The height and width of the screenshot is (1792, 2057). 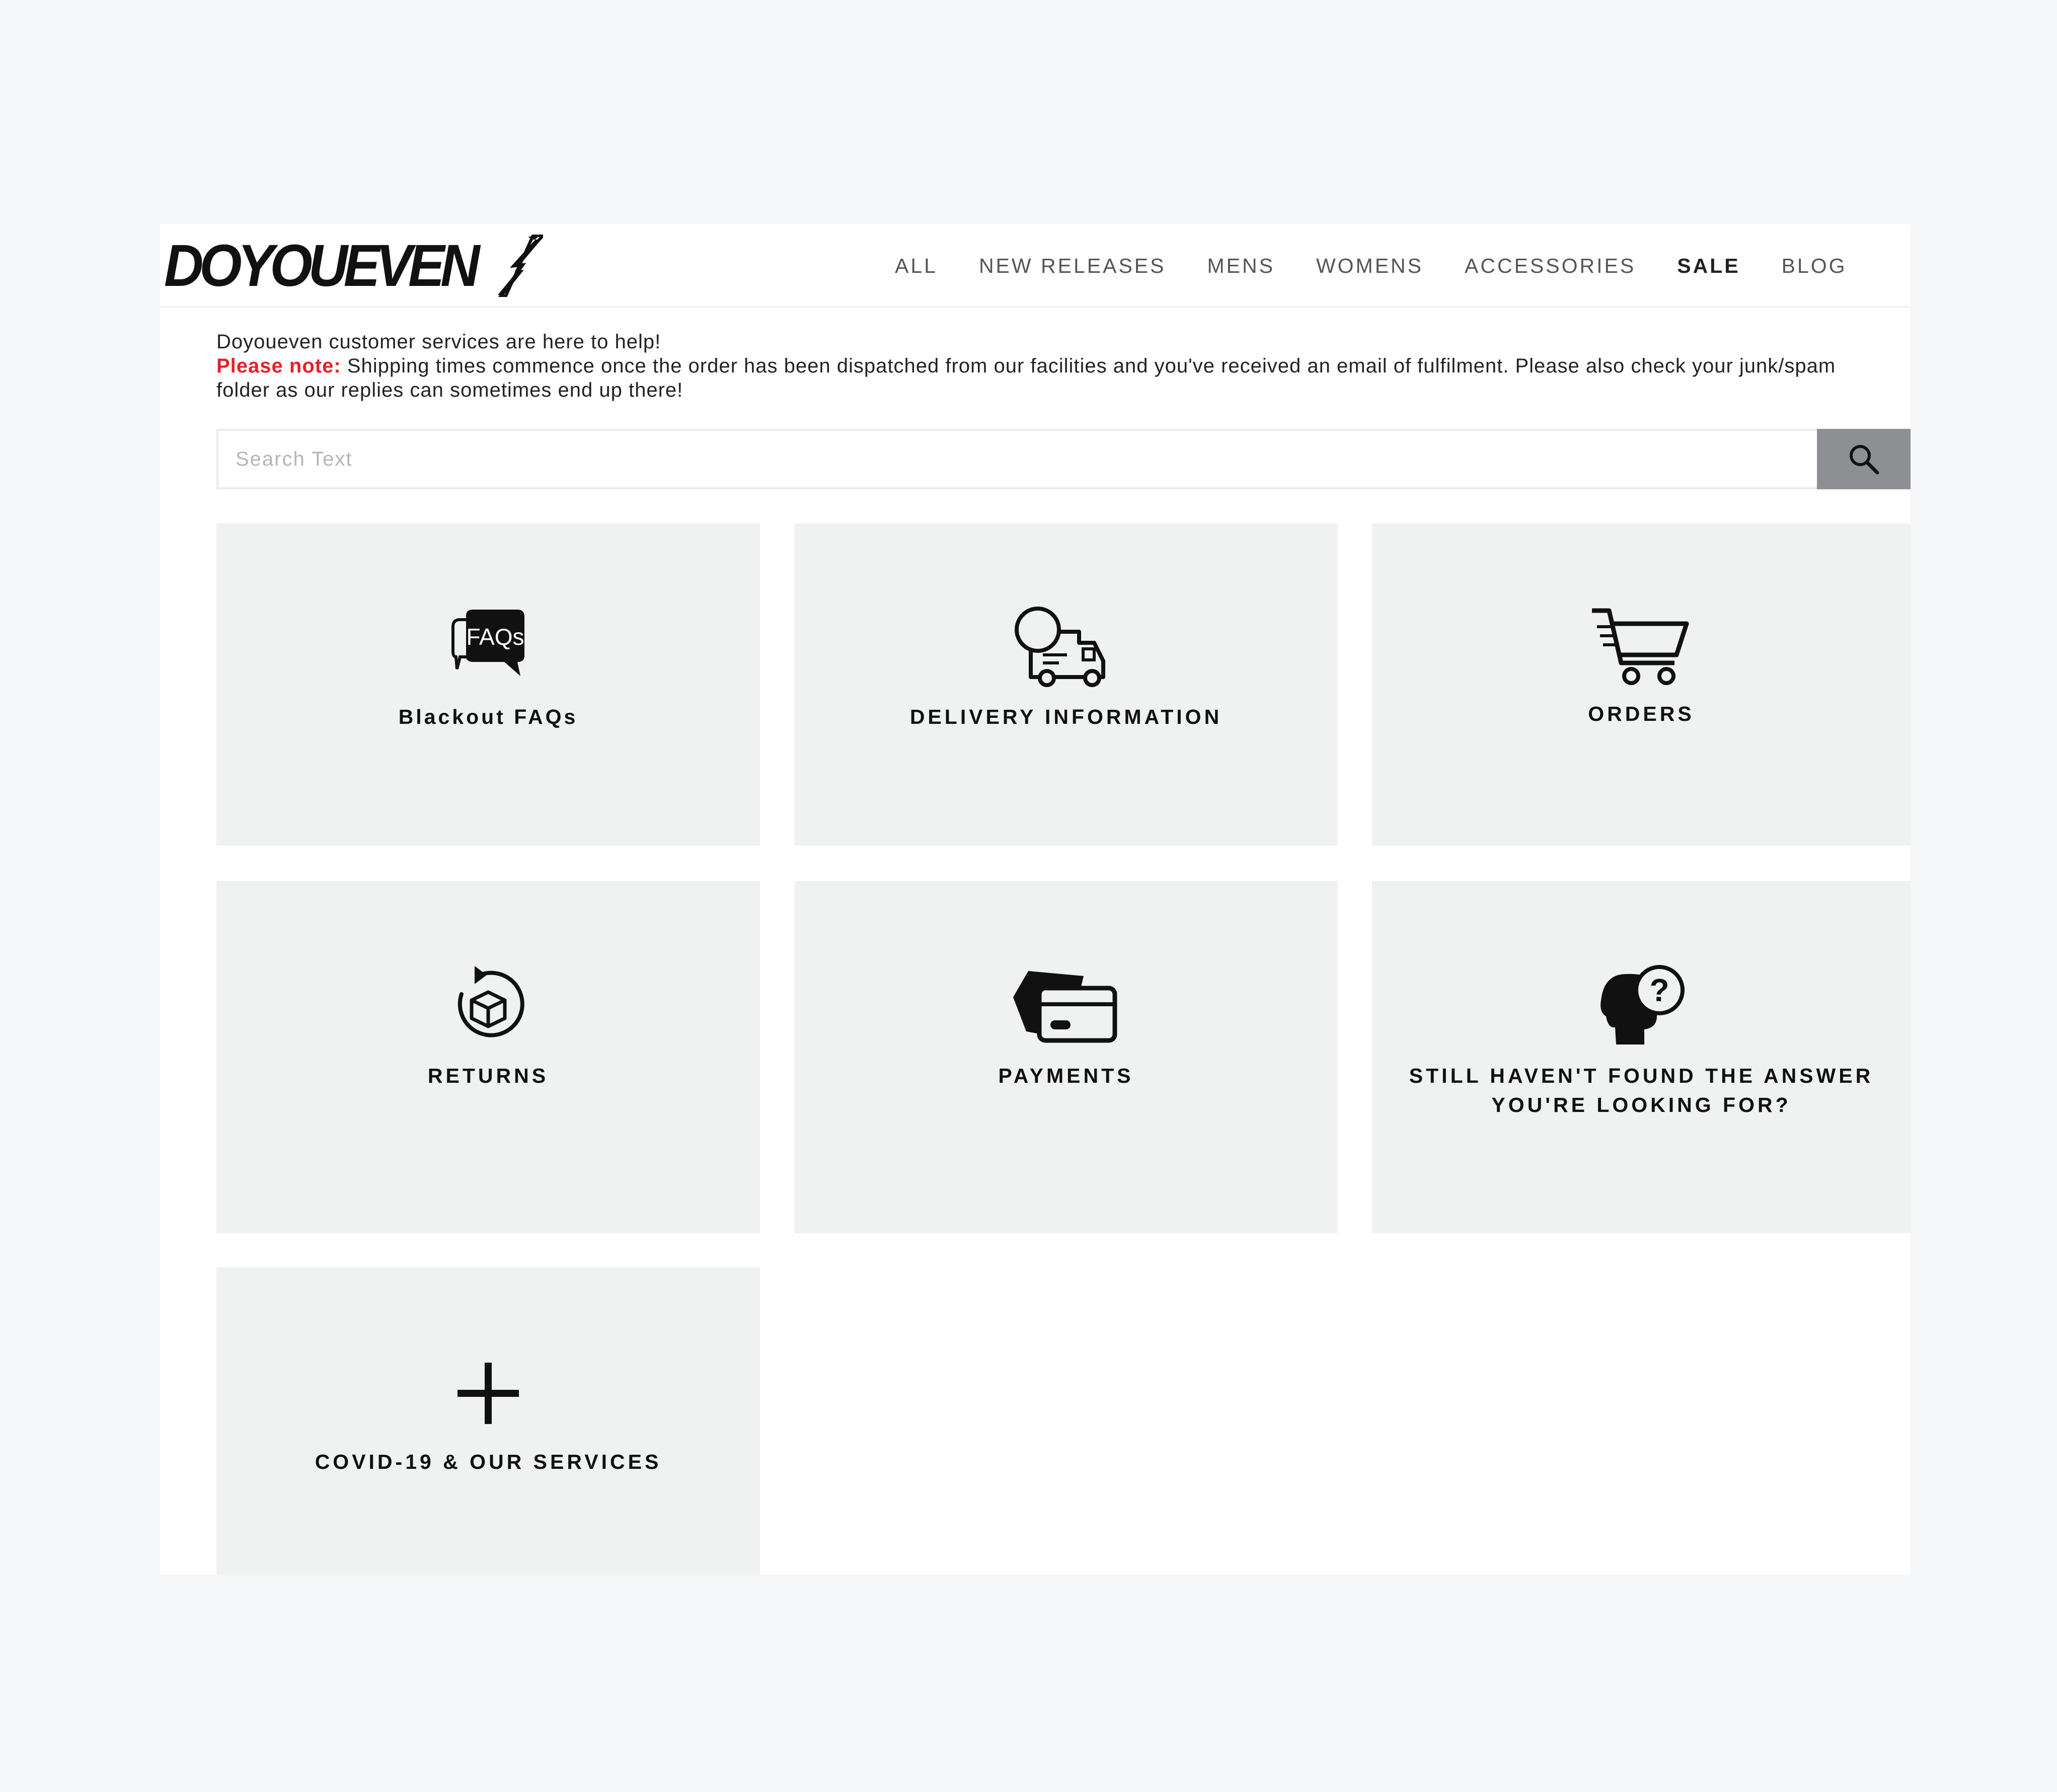 I want to click on tile-delivery-information: DELIVERY INFORMATION, so click(x=1066, y=685).